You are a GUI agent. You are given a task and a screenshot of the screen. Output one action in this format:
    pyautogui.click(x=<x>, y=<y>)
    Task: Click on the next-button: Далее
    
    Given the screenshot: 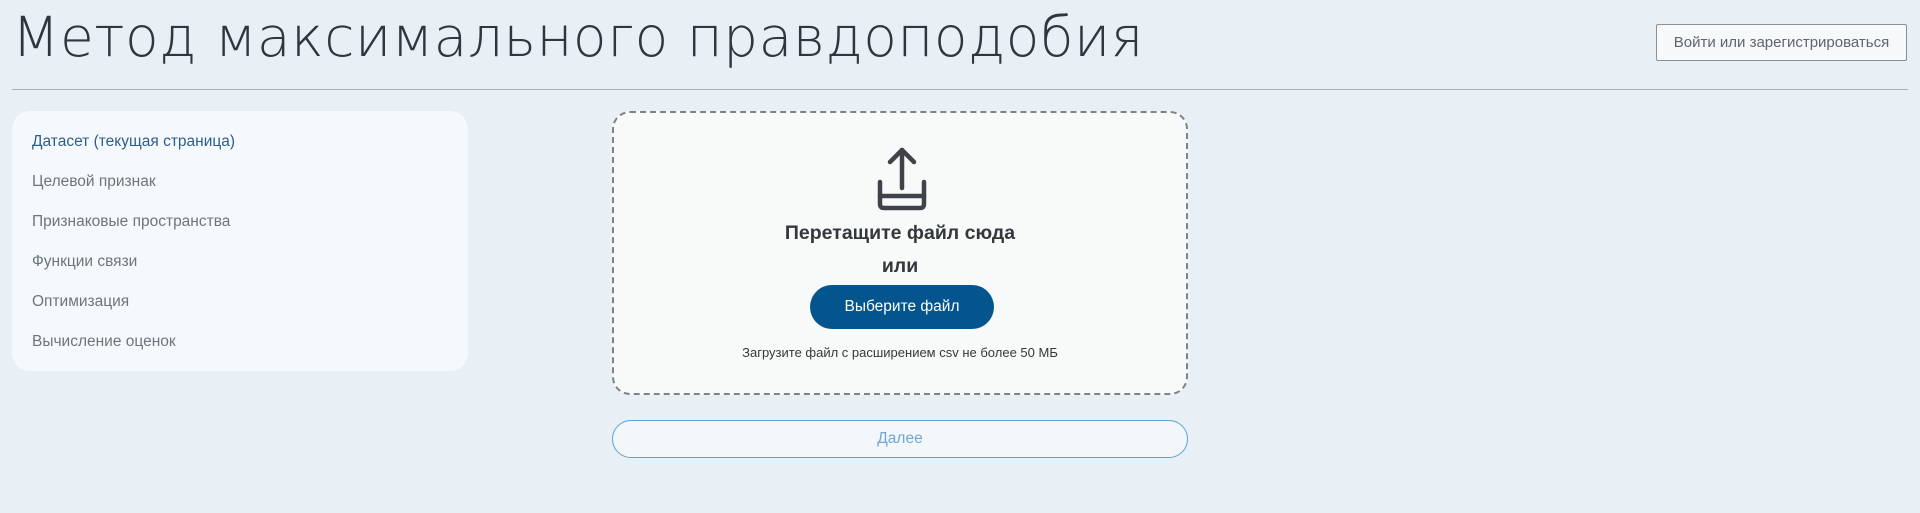 What is the action you would take?
    pyautogui.click(x=900, y=439)
    